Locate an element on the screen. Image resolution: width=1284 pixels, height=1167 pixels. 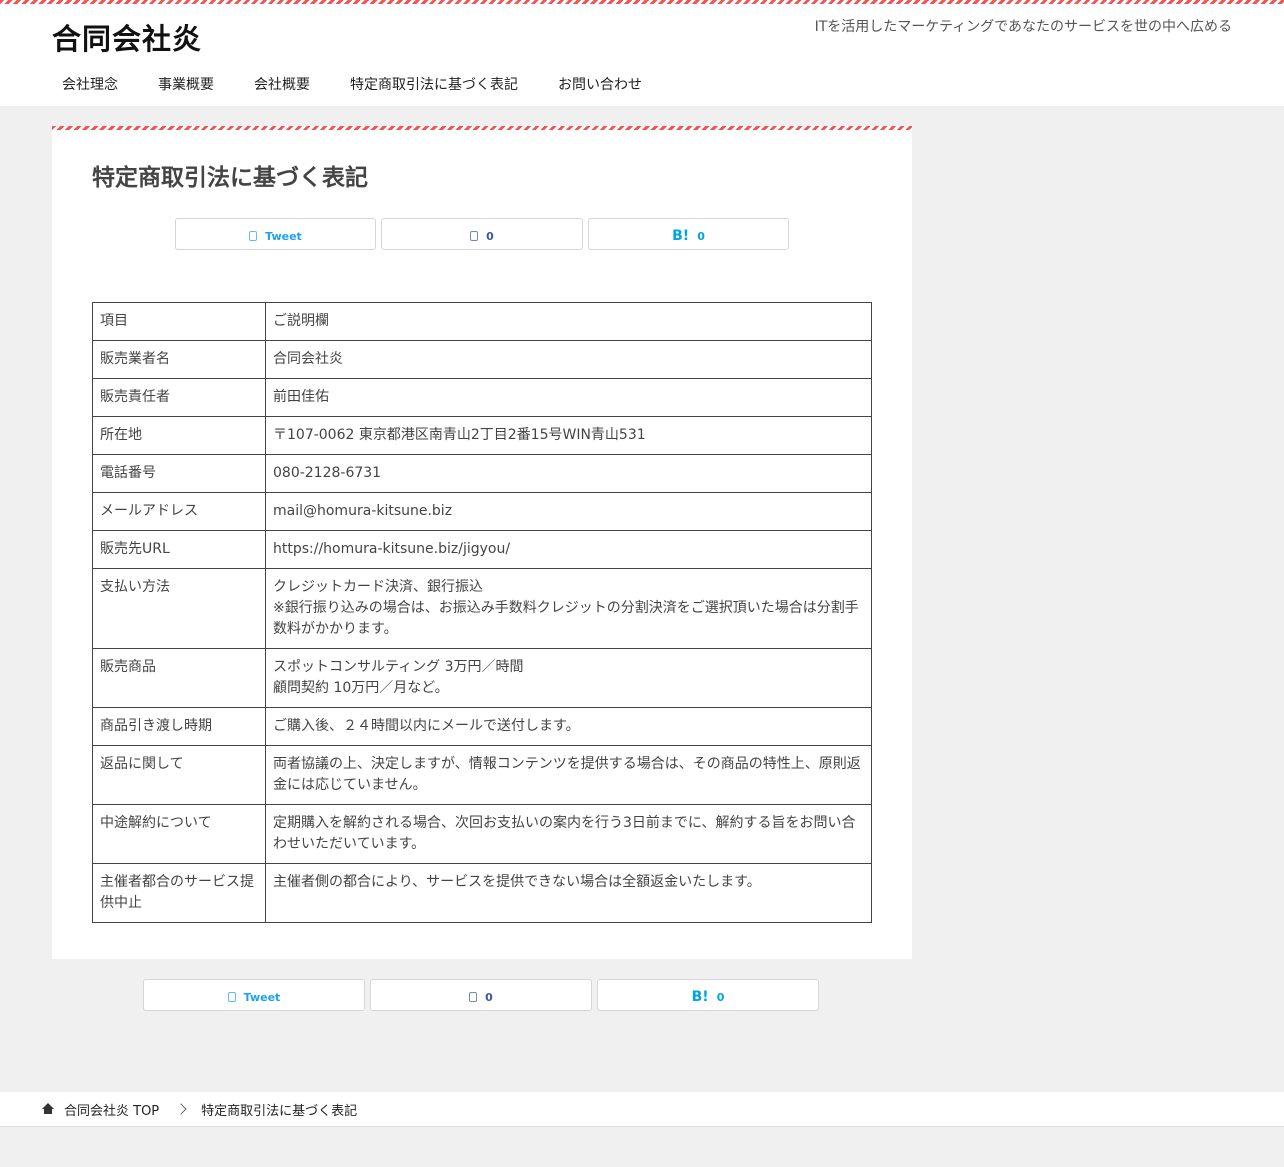
table-key: 返品に関して is located at coordinates (179, 775).